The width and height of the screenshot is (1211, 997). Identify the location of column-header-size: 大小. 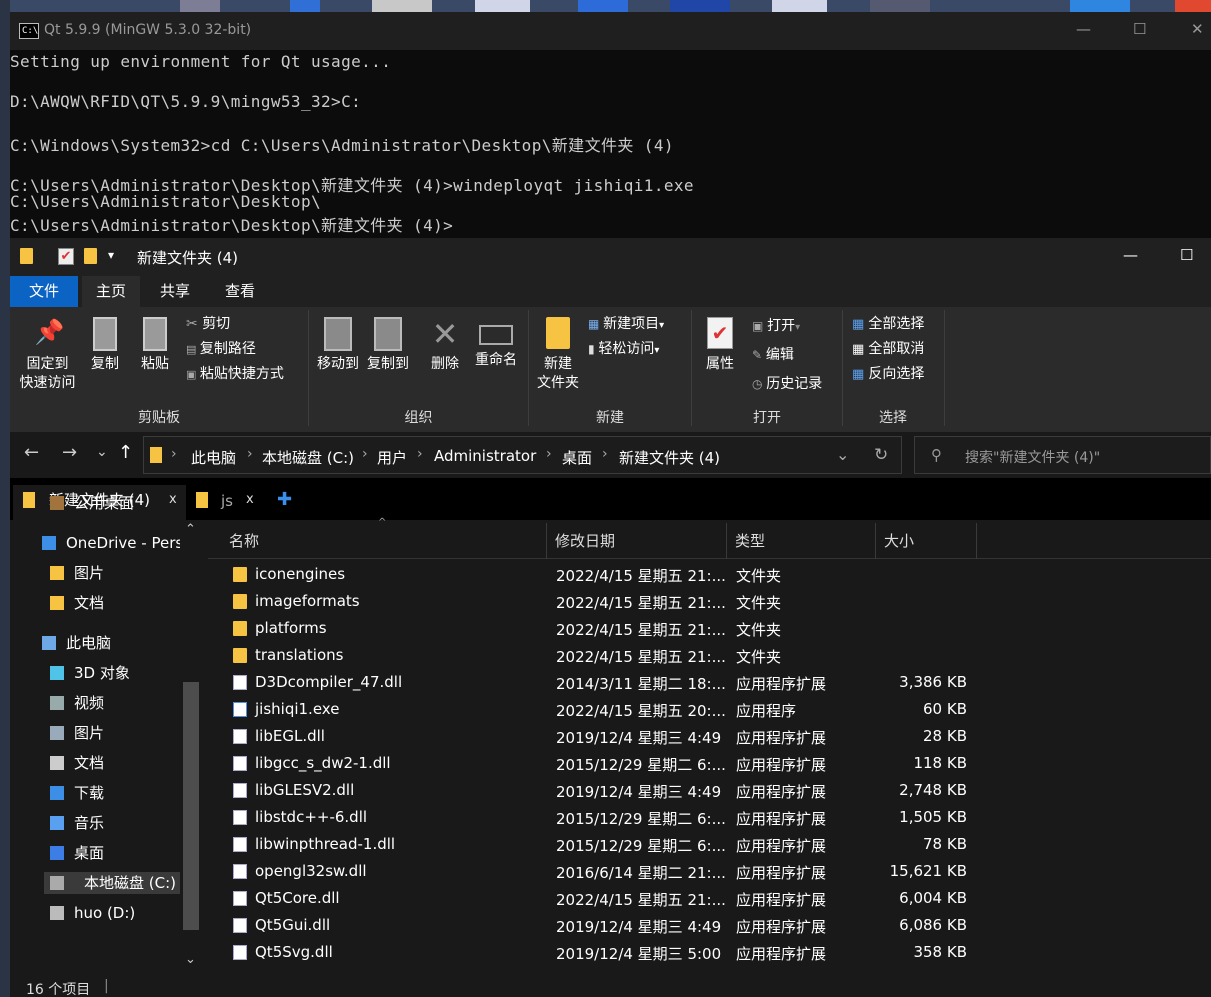
(926, 541).